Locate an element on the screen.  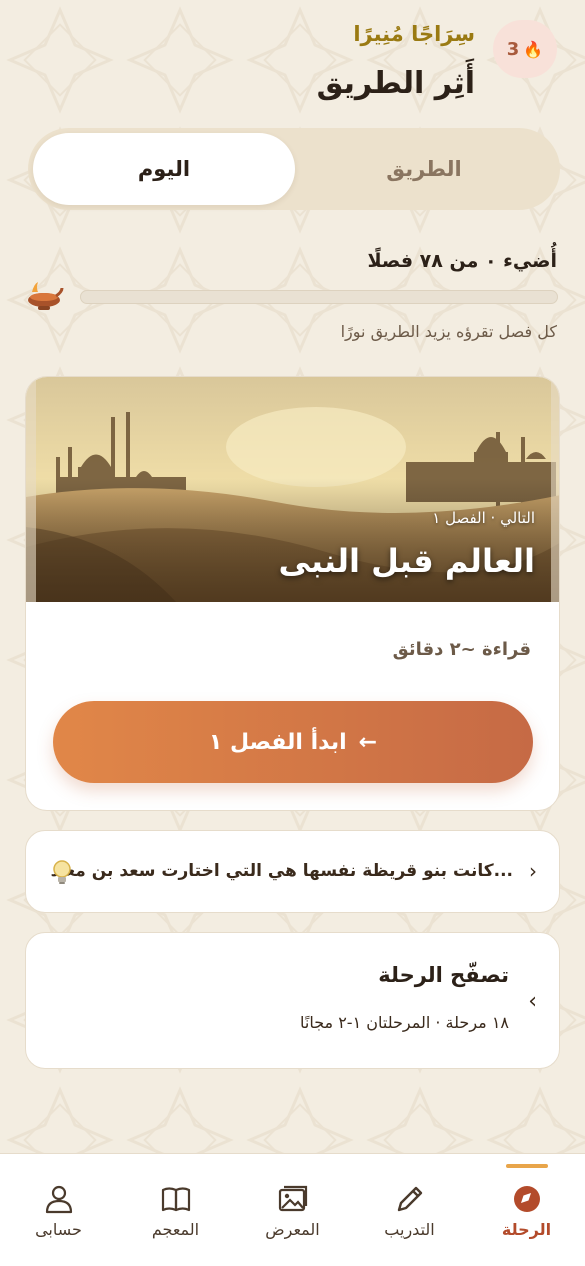
compass-icon is located at coordinates (527, 1199).